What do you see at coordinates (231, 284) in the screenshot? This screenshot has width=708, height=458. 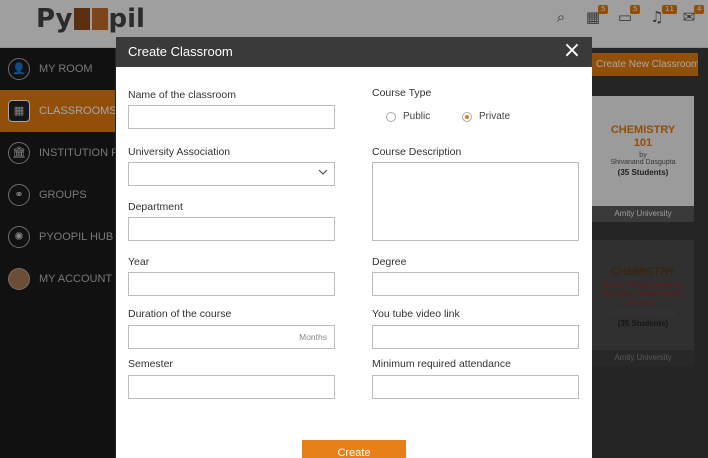 I see `year-input` at bounding box center [231, 284].